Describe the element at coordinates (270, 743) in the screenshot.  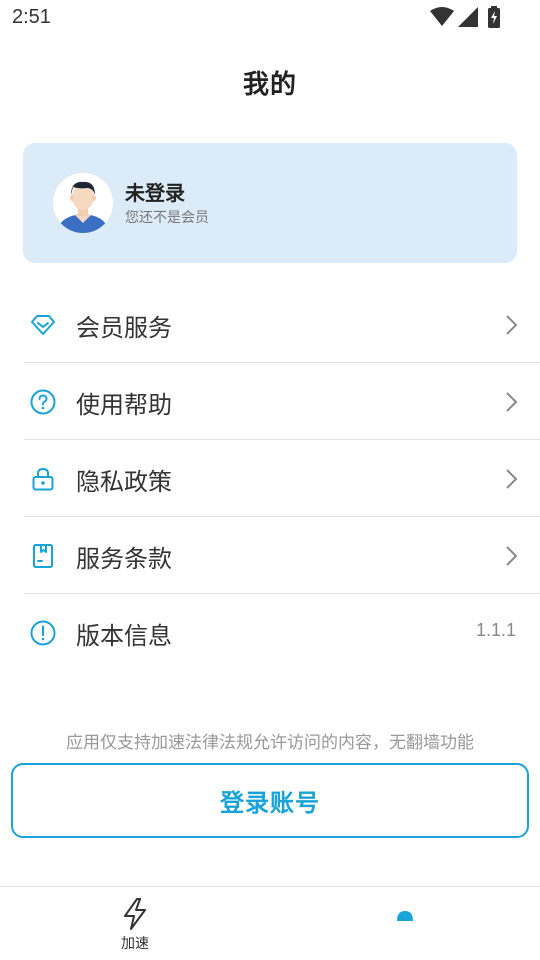
I see `disclaimer-text: 应用仅支持加速法律法规允许访问的内容，无翻墙功能` at that location.